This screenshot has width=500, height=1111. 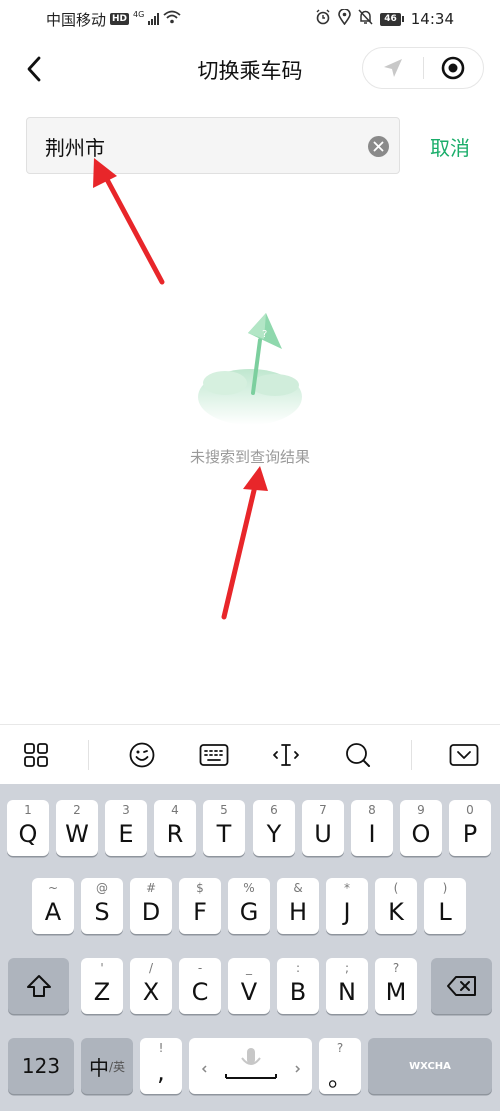 I want to click on empty-result-message: 未搜索到查询结果, so click(x=249, y=457).